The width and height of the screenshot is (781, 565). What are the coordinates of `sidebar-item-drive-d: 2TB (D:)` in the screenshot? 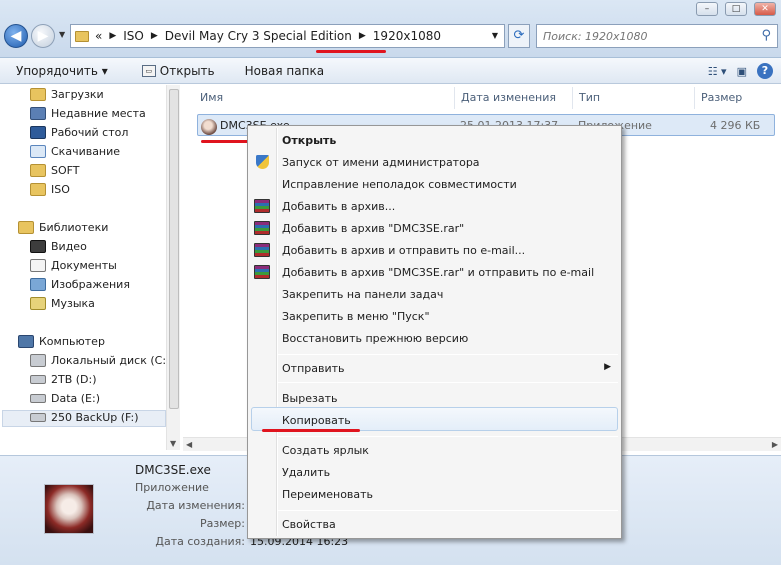 It's located at (63, 379).